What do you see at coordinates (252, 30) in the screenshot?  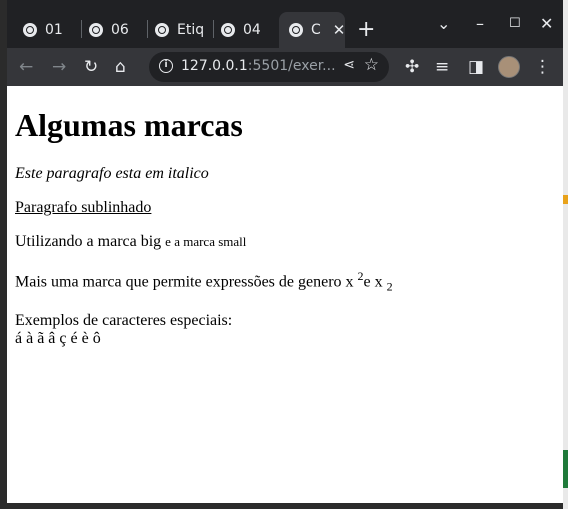 I see `tab-label: 04` at bounding box center [252, 30].